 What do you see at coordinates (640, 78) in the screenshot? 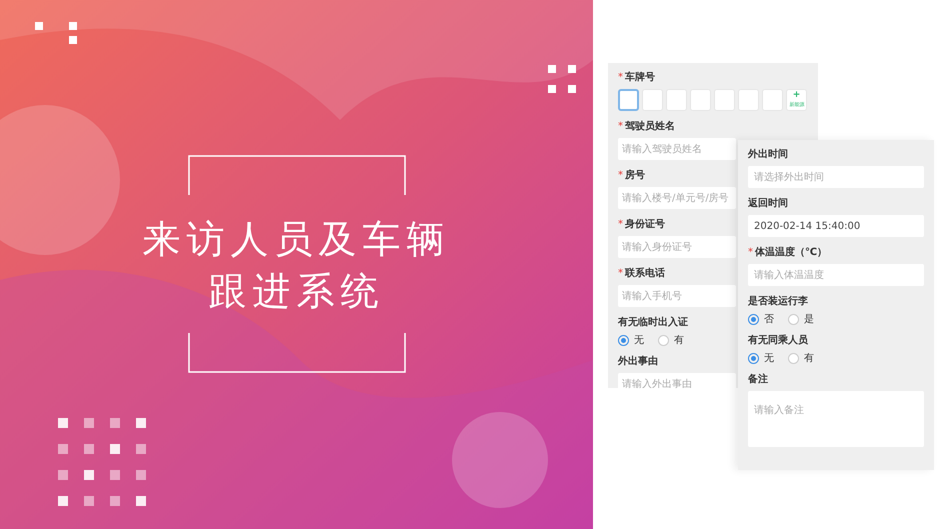
I see `field-label: 车牌号` at bounding box center [640, 78].